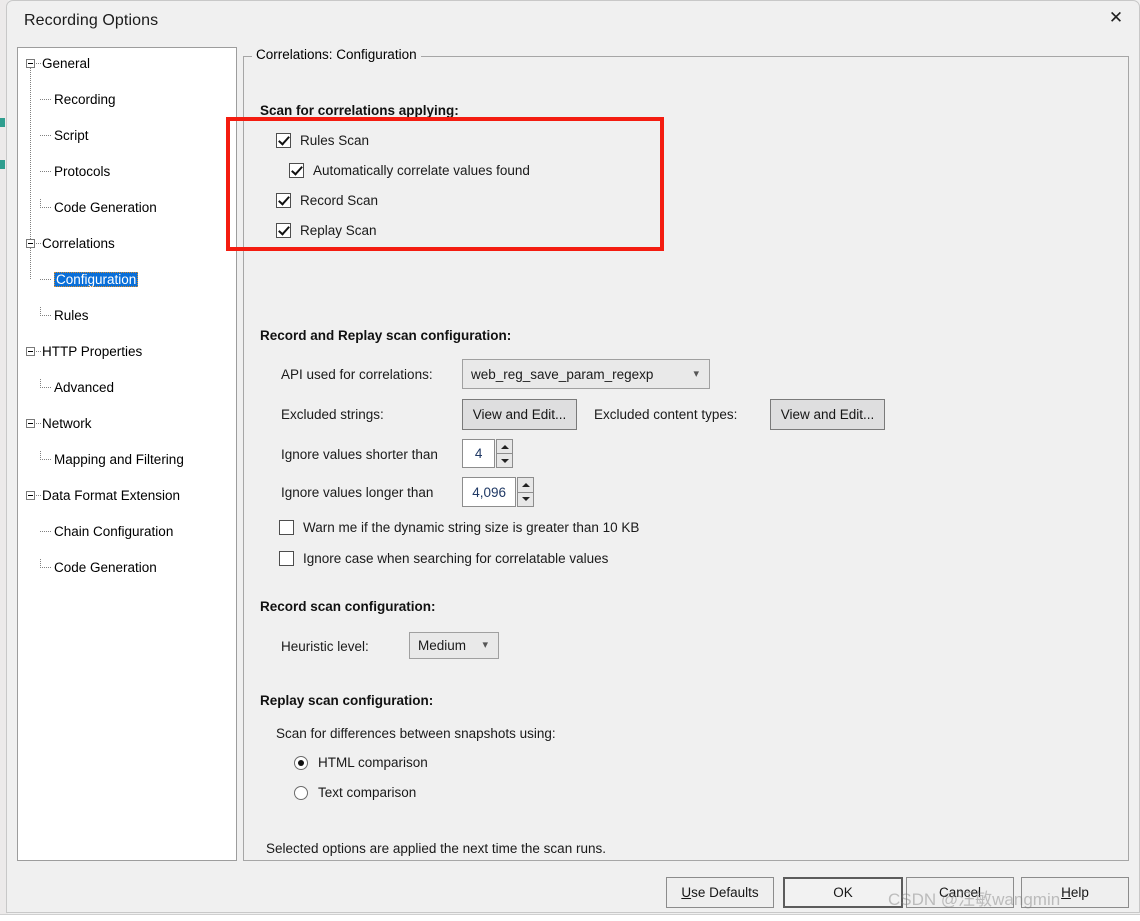  What do you see at coordinates (71, 135) in the screenshot?
I see `tree-label: Script` at bounding box center [71, 135].